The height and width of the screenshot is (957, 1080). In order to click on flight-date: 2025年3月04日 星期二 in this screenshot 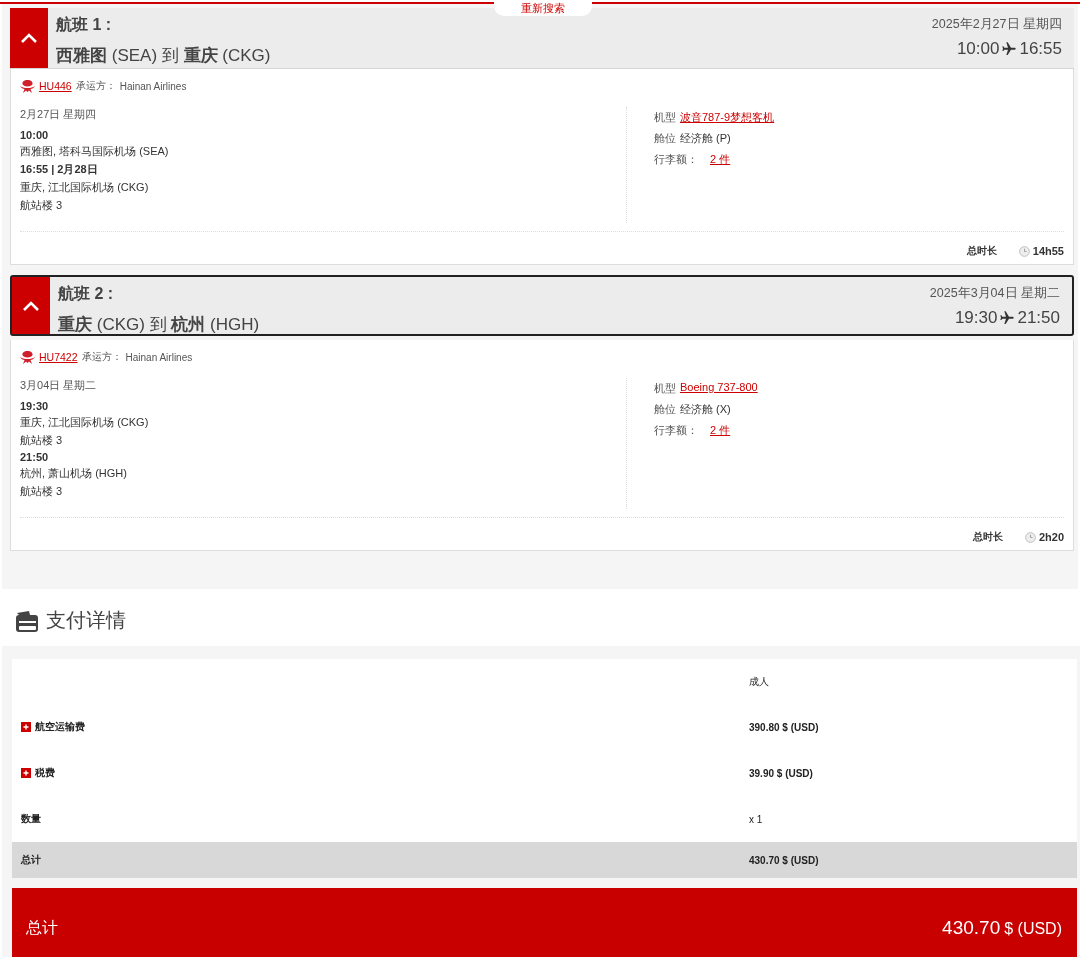, I will do `click(994, 293)`.